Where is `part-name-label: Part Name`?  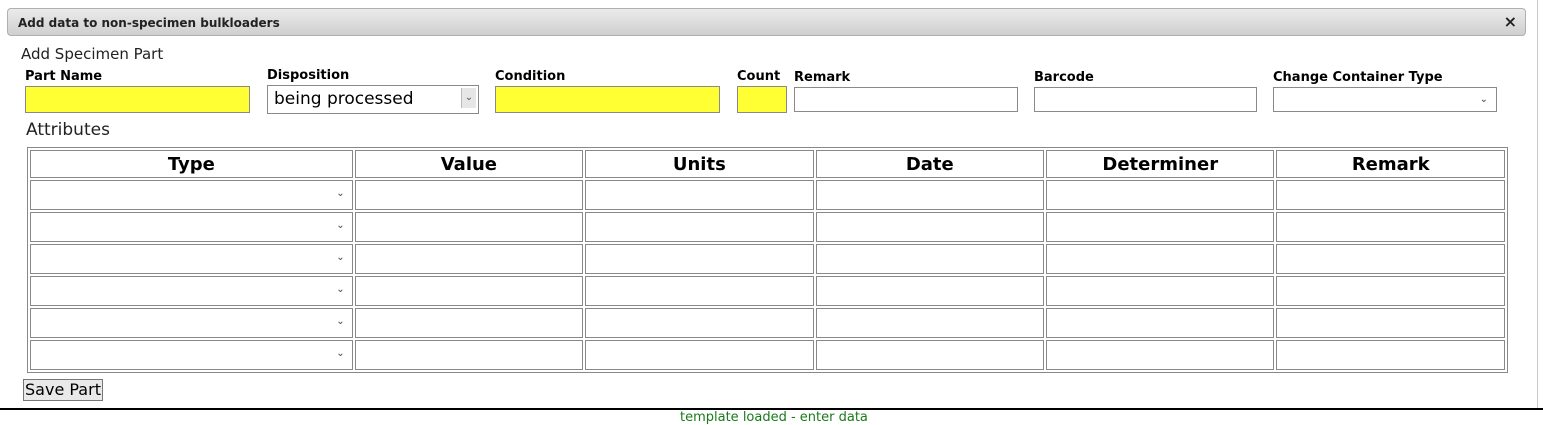 part-name-label: Part Name is located at coordinates (64, 76).